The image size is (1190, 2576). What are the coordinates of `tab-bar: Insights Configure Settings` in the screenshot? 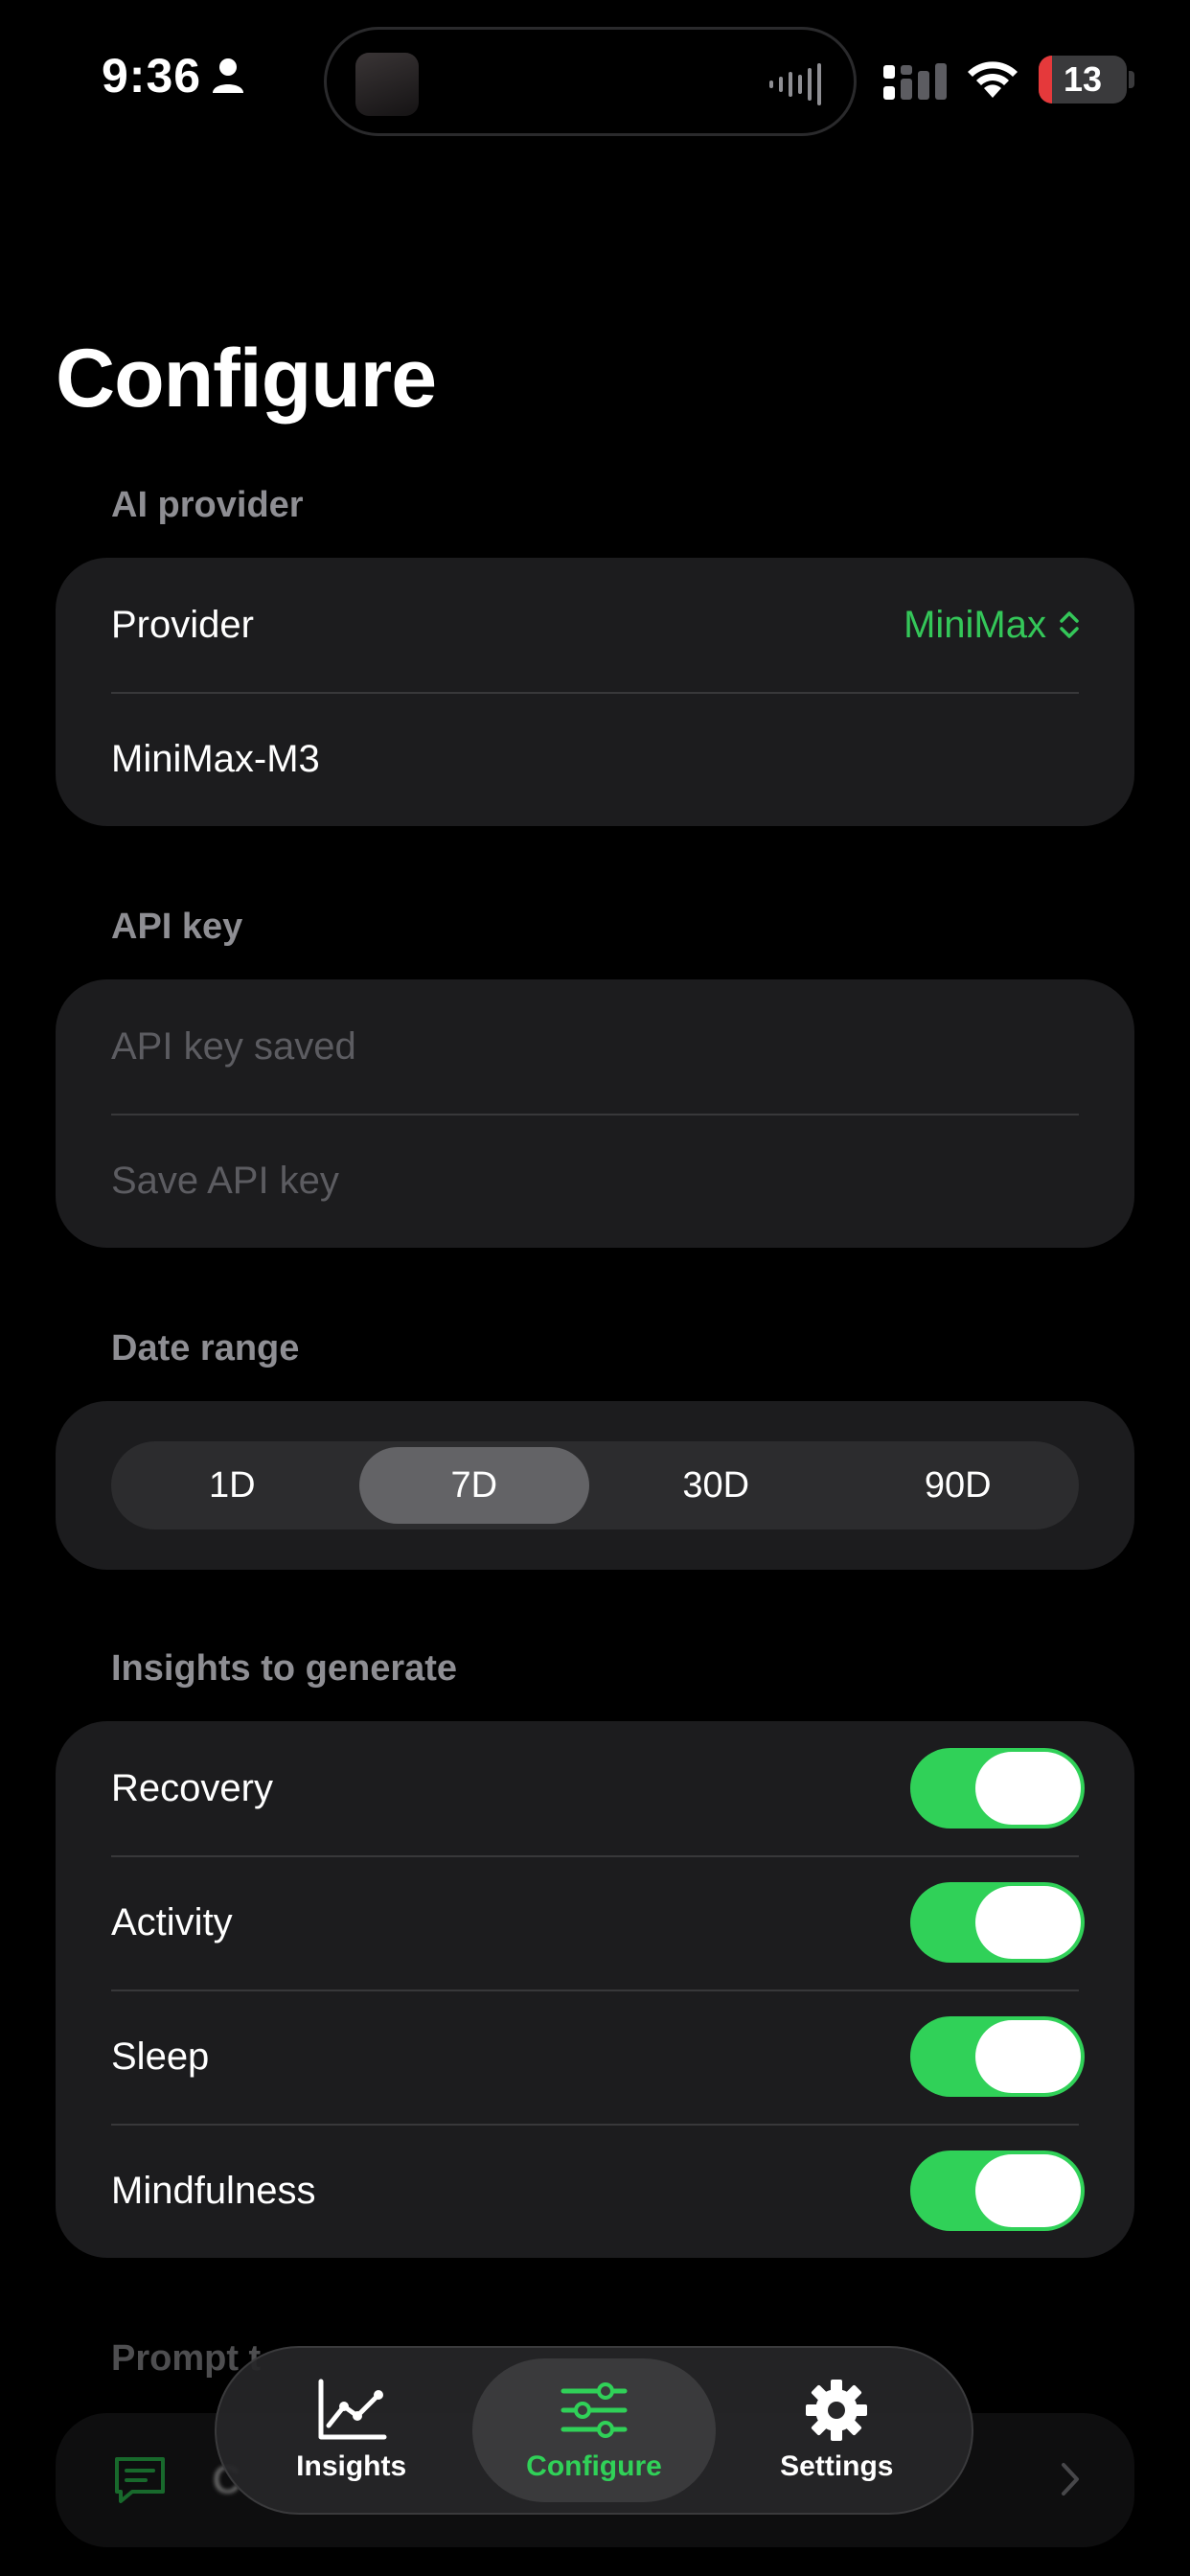 It's located at (594, 2430).